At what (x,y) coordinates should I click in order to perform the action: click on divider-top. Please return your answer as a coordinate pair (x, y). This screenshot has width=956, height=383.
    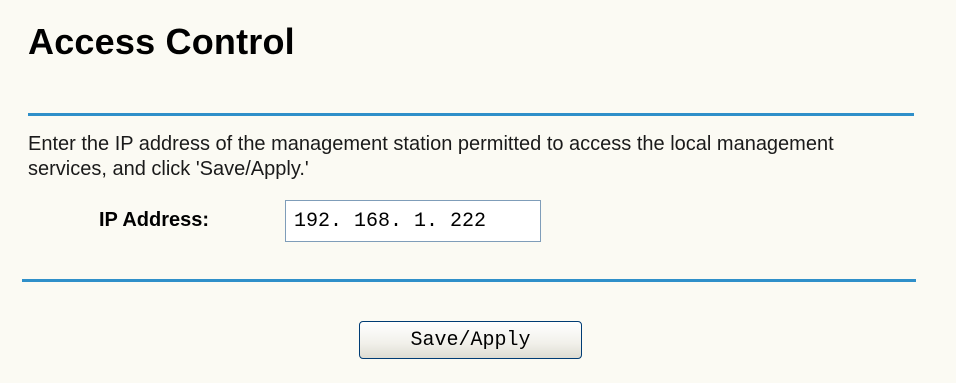
    Looking at the image, I should click on (471, 114).